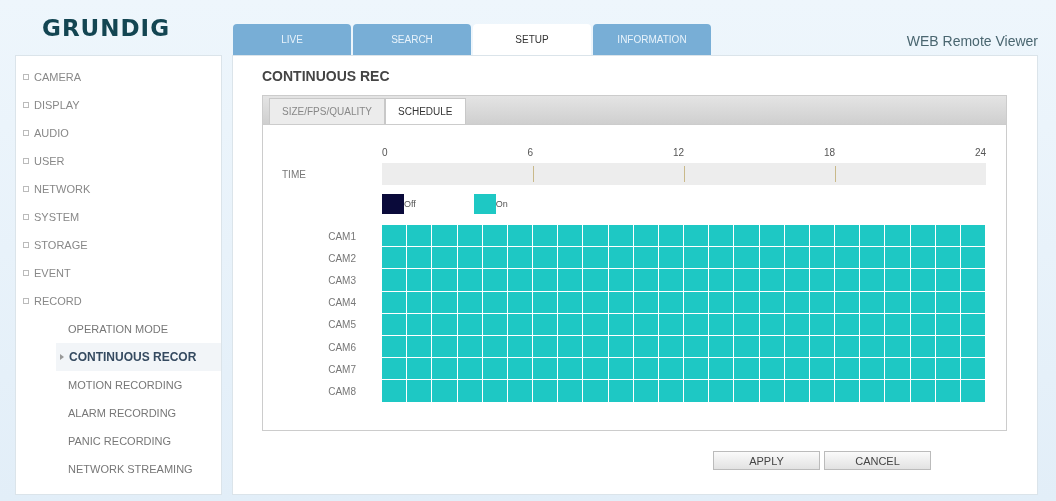 This screenshot has width=1056, height=501. Describe the element at coordinates (877, 460) in the screenshot. I see `action-button: CANCEL` at that location.